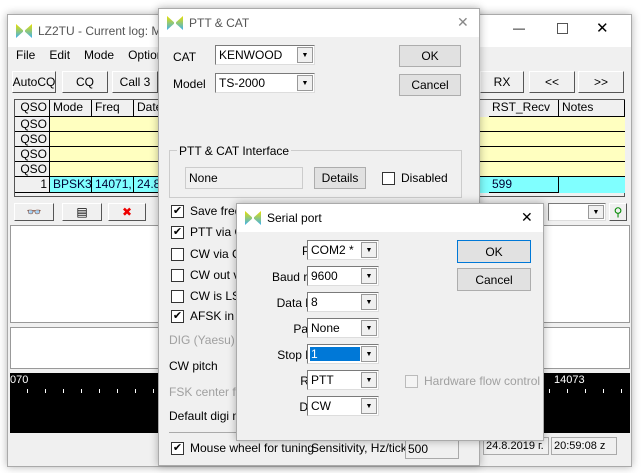 This screenshot has width=641, height=473. I want to click on details-button: Details, so click(340, 178).